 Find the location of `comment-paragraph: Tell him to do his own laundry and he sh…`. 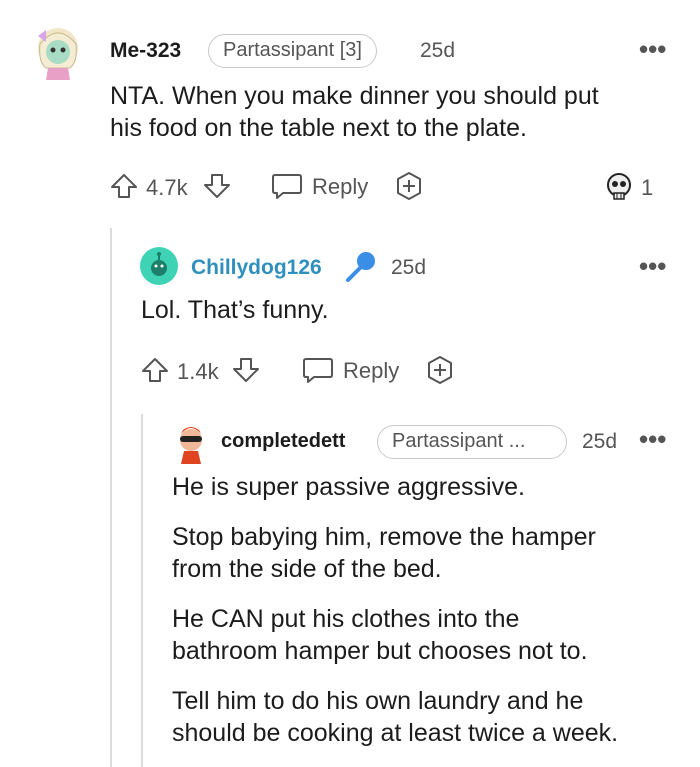

comment-paragraph: Tell him to do his own laundry and he sh… is located at coordinates (422, 717).